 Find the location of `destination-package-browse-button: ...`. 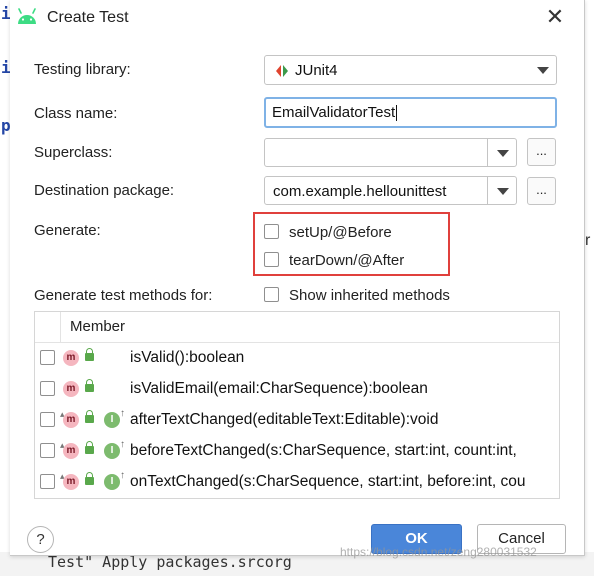

destination-package-browse-button: ... is located at coordinates (541, 191).